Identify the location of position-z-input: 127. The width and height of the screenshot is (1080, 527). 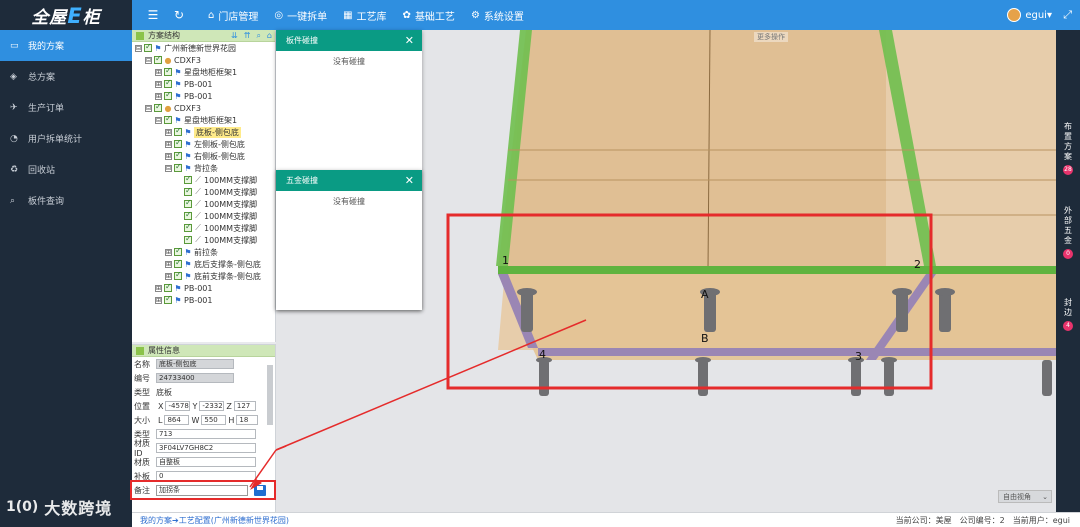
(244, 406).